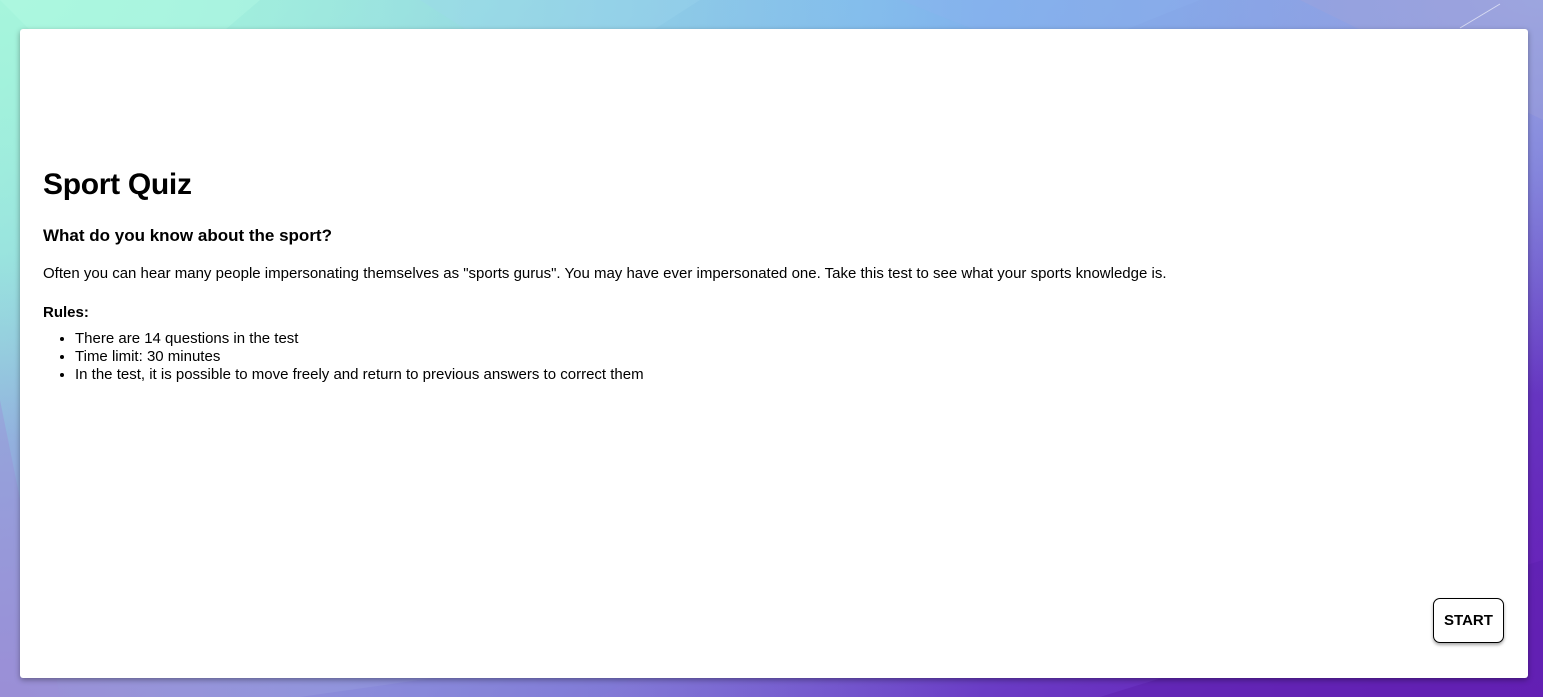  Describe the element at coordinates (117, 184) in the screenshot. I see `page-title: Sport Quiz` at that location.